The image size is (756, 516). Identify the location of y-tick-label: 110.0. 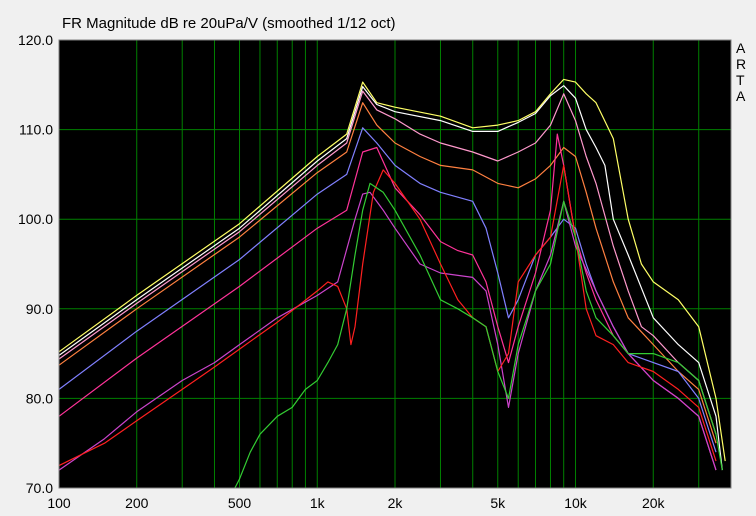
(36, 130).